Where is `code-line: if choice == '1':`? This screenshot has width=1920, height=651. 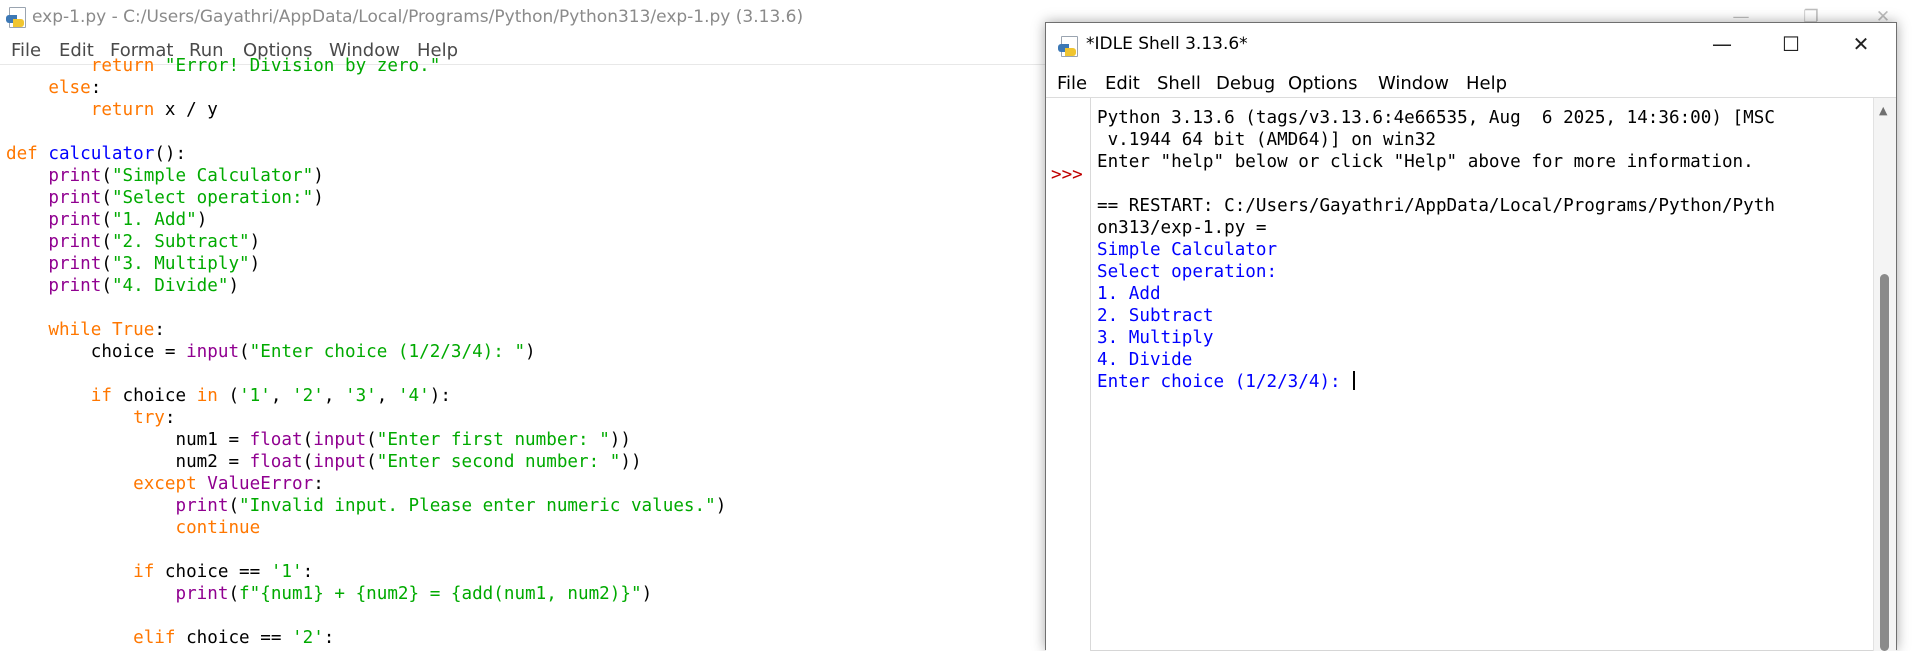 code-line: if choice == '1': is located at coordinates (159, 572).